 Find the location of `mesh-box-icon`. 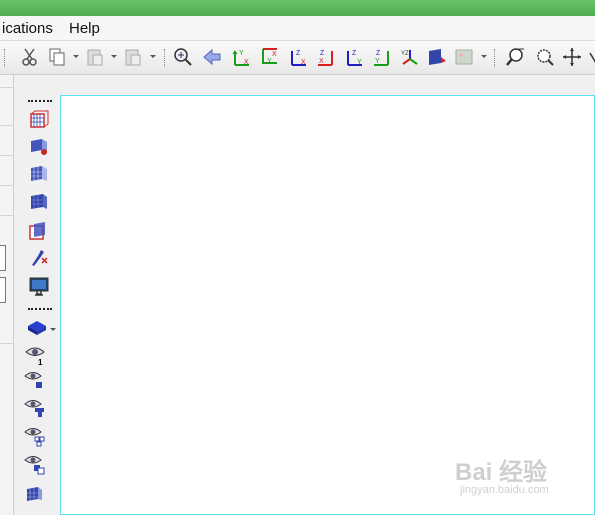

mesh-box-icon is located at coordinates (39, 120).